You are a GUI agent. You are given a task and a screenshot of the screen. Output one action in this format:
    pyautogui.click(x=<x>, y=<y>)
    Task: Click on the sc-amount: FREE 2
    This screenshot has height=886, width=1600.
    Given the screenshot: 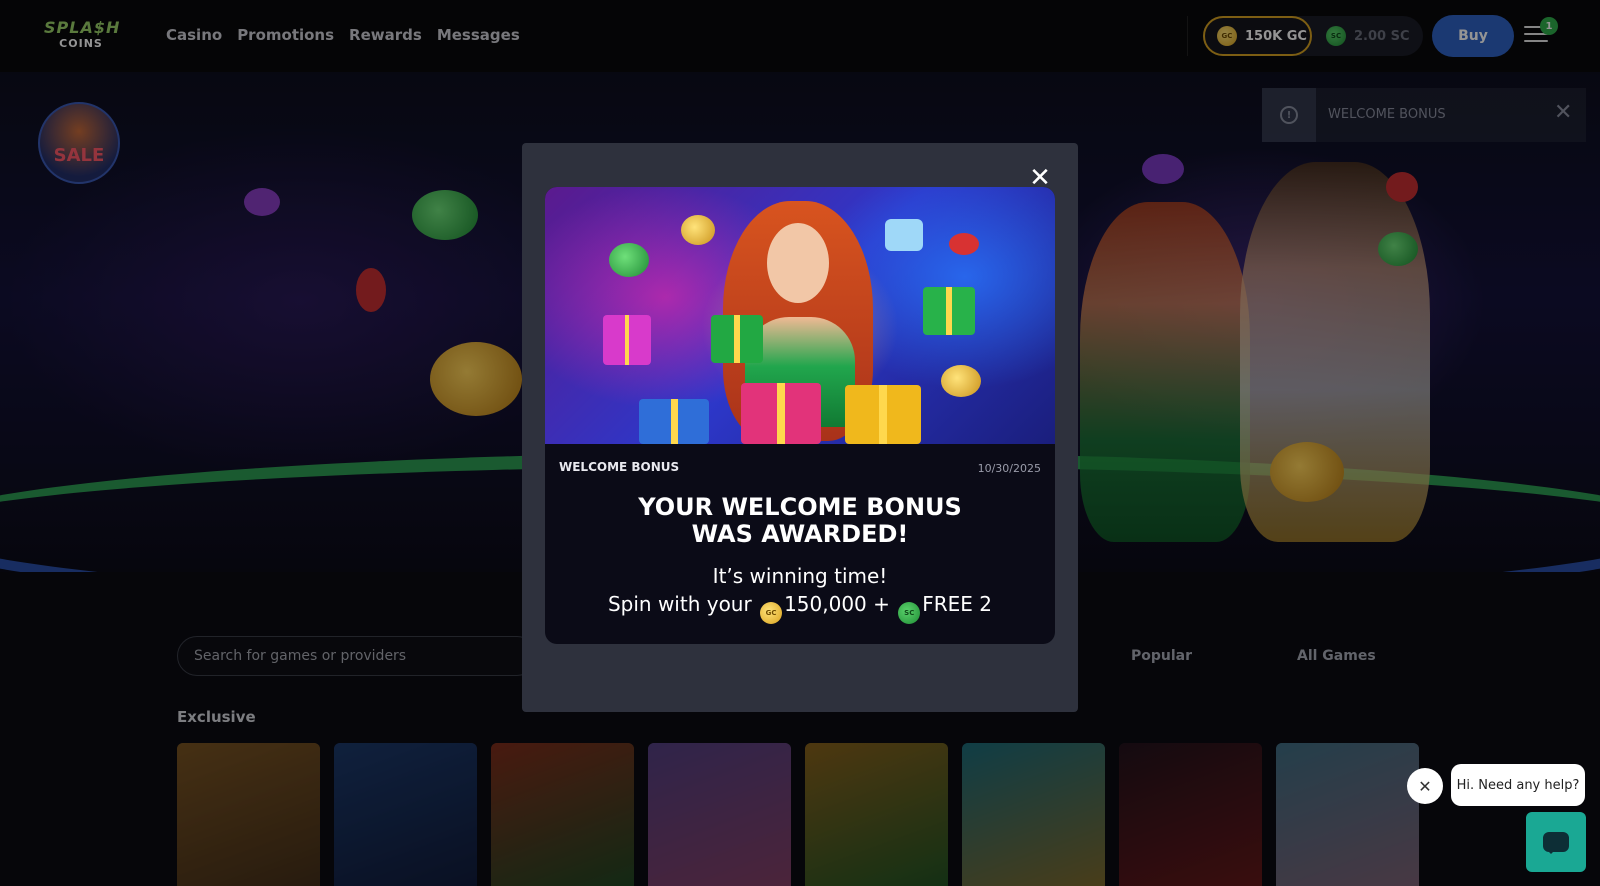 What is the action you would take?
    pyautogui.click(x=957, y=604)
    